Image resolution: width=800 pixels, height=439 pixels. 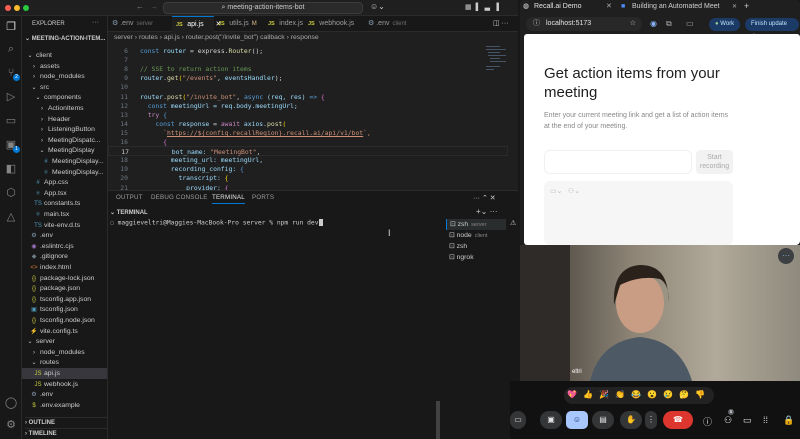 What do you see at coordinates (12, 73) in the screenshot?
I see `source-control-icon: ⑂ 2` at bounding box center [12, 73].